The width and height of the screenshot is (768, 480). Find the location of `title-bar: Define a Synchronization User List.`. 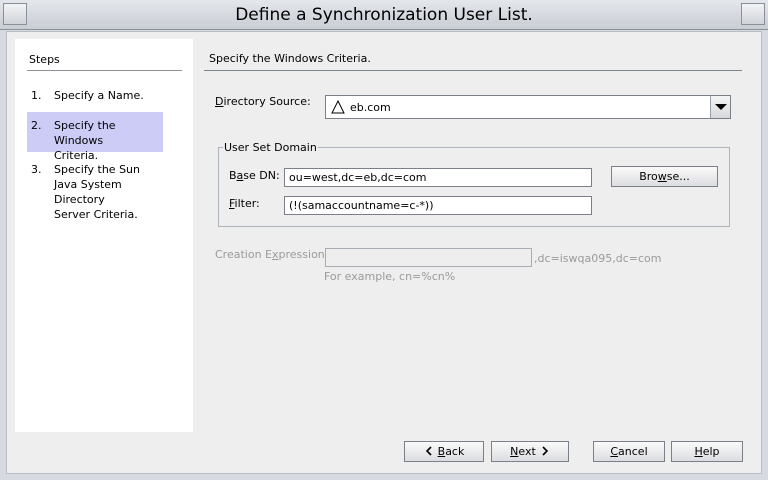

title-bar: Define a Synchronization User List. is located at coordinates (384, 15).